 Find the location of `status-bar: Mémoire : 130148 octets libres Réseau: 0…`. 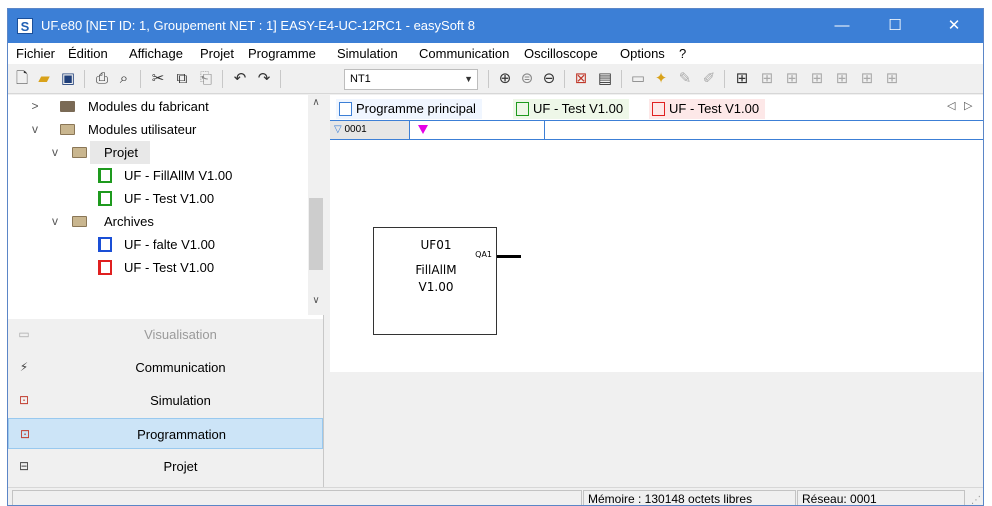

status-bar: Mémoire : 130148 octets libres Réseau: 0… is located at coordinates (495, 496).